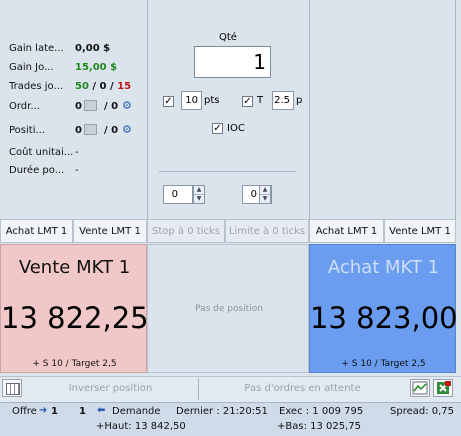 Image resolution: width=461 pixels, height=436 pixels. I want to click on ordres-val1: 0, so click(78, 106).